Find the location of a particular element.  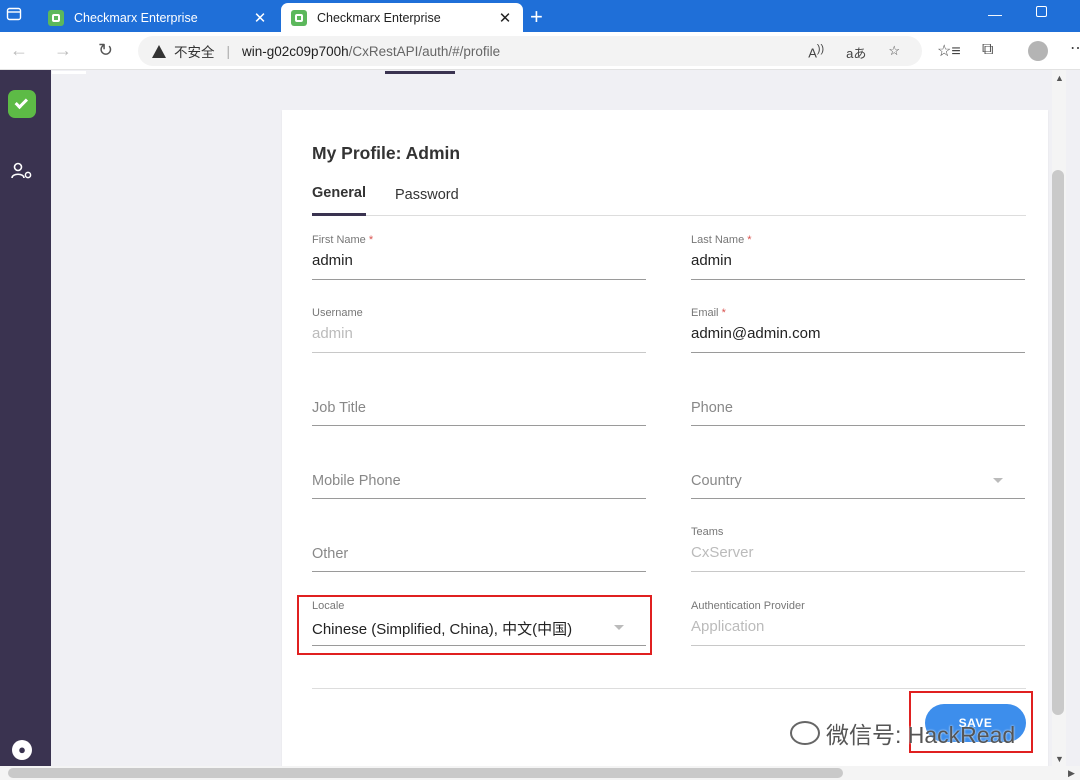

field-label: Authentication Provider is located at coordinates (748, 606).